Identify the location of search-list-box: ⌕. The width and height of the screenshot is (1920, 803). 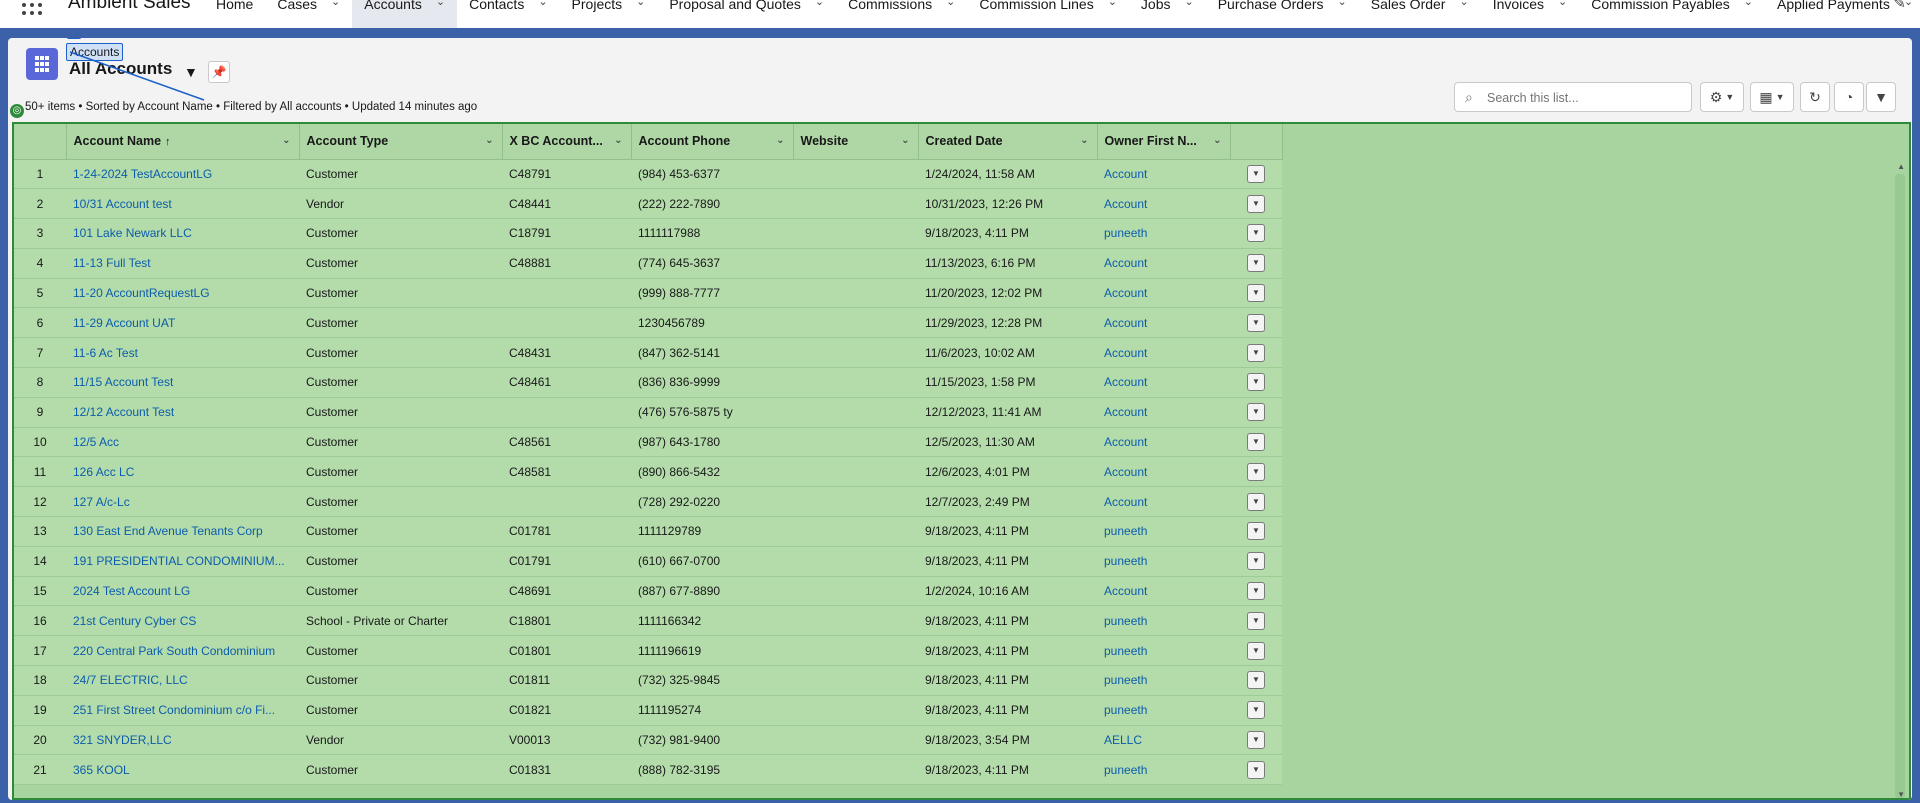
(1573, 97).